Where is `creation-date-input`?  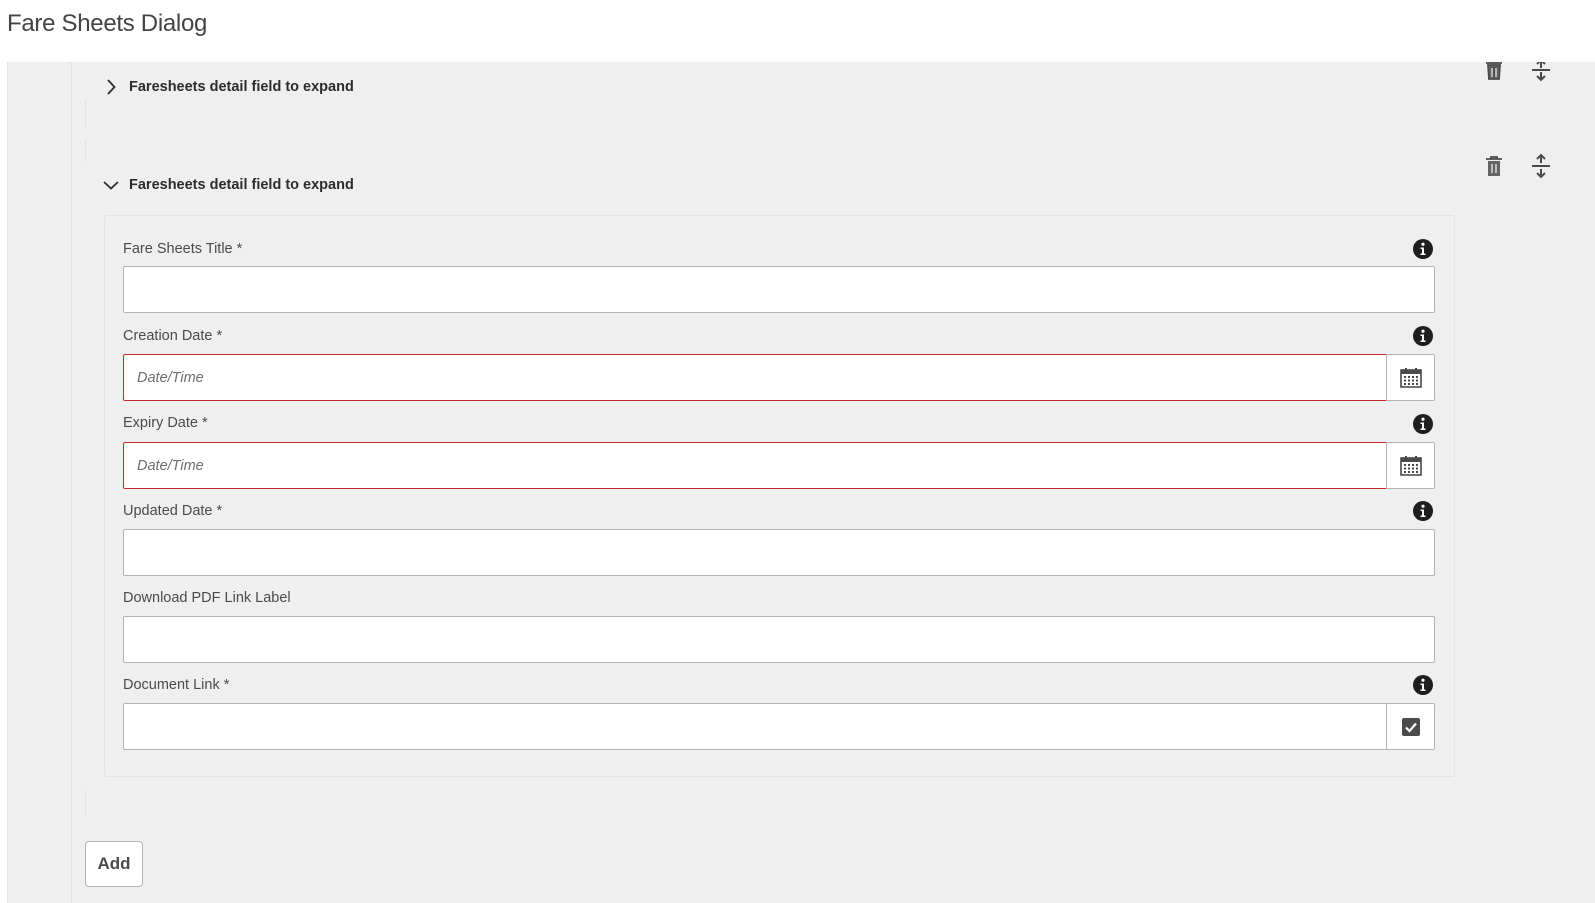 creation-date-input is located at coordinates (755, 377).